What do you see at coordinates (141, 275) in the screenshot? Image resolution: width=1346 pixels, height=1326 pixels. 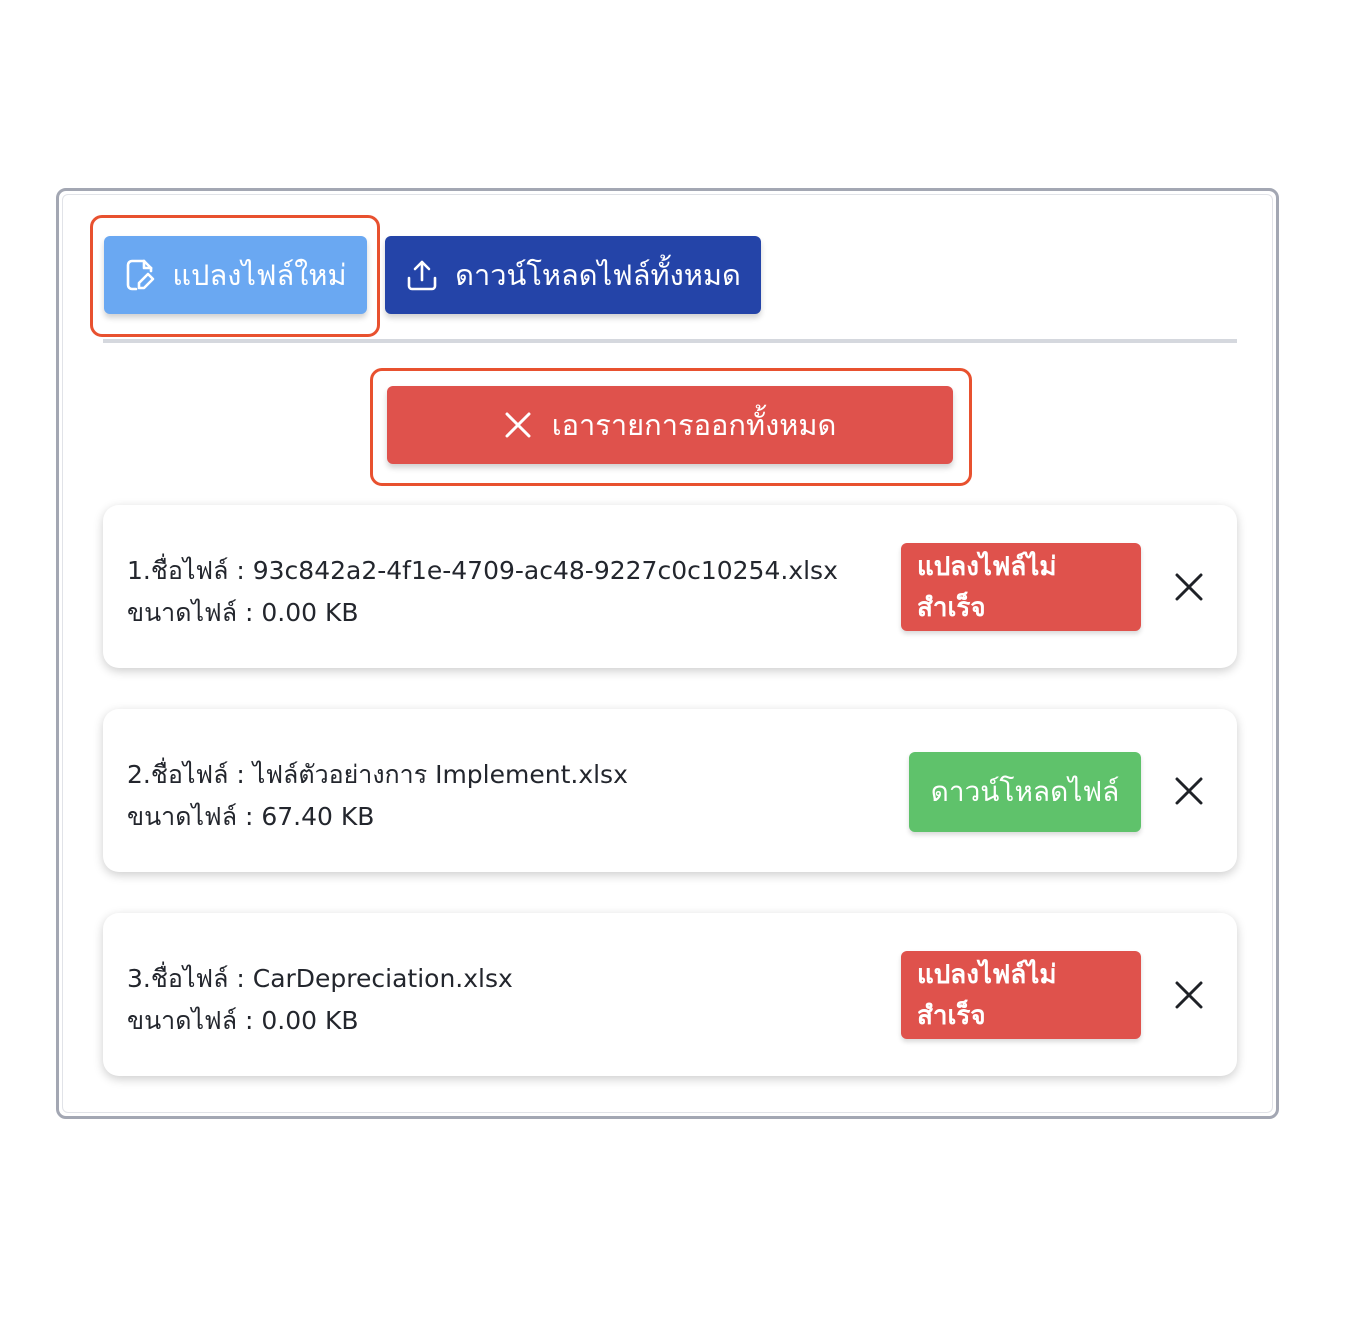 I see `edit-file-icon` at bounding box center [141, 275].